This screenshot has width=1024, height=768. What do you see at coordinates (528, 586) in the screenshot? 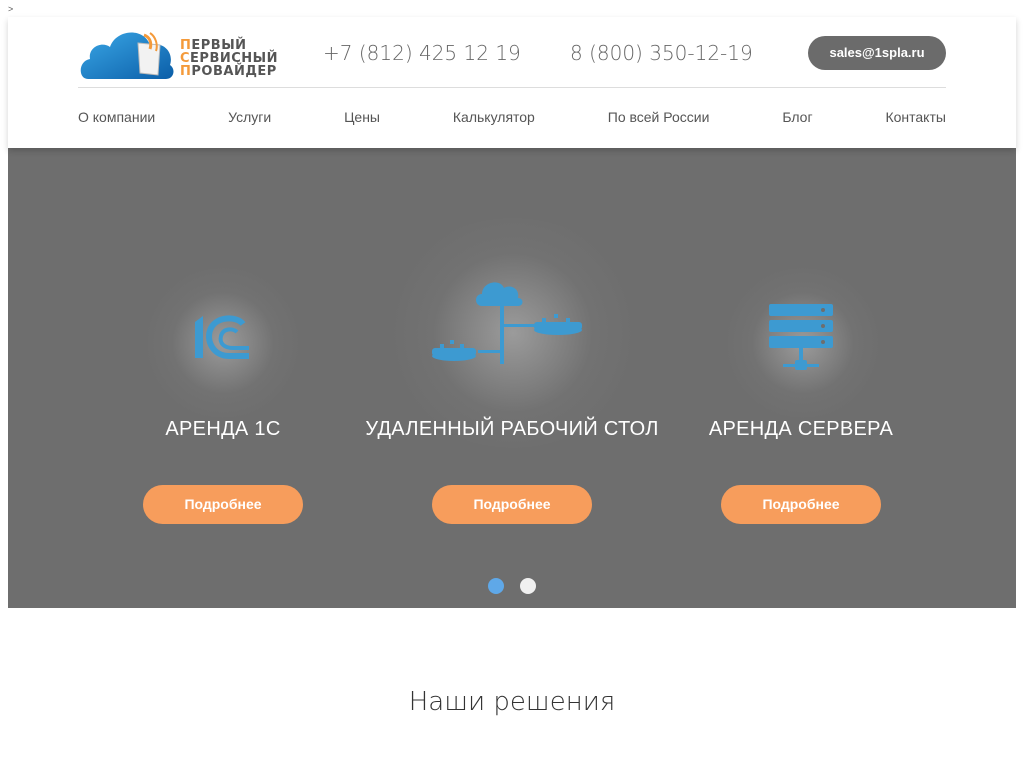
I see `slider-dot` at bounding box center [528, 586].